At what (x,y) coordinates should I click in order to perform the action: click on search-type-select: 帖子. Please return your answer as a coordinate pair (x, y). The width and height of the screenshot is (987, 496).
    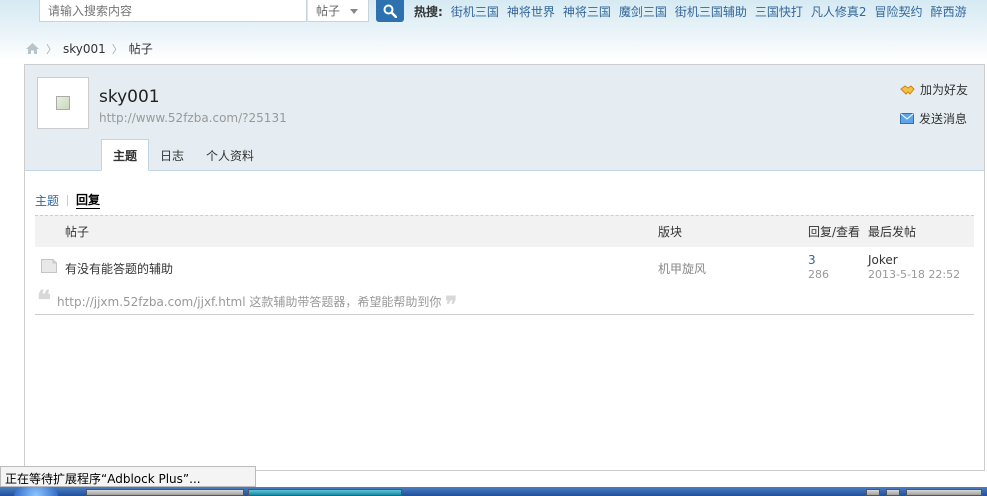
    Looking at the image, I should click on (338, 11).